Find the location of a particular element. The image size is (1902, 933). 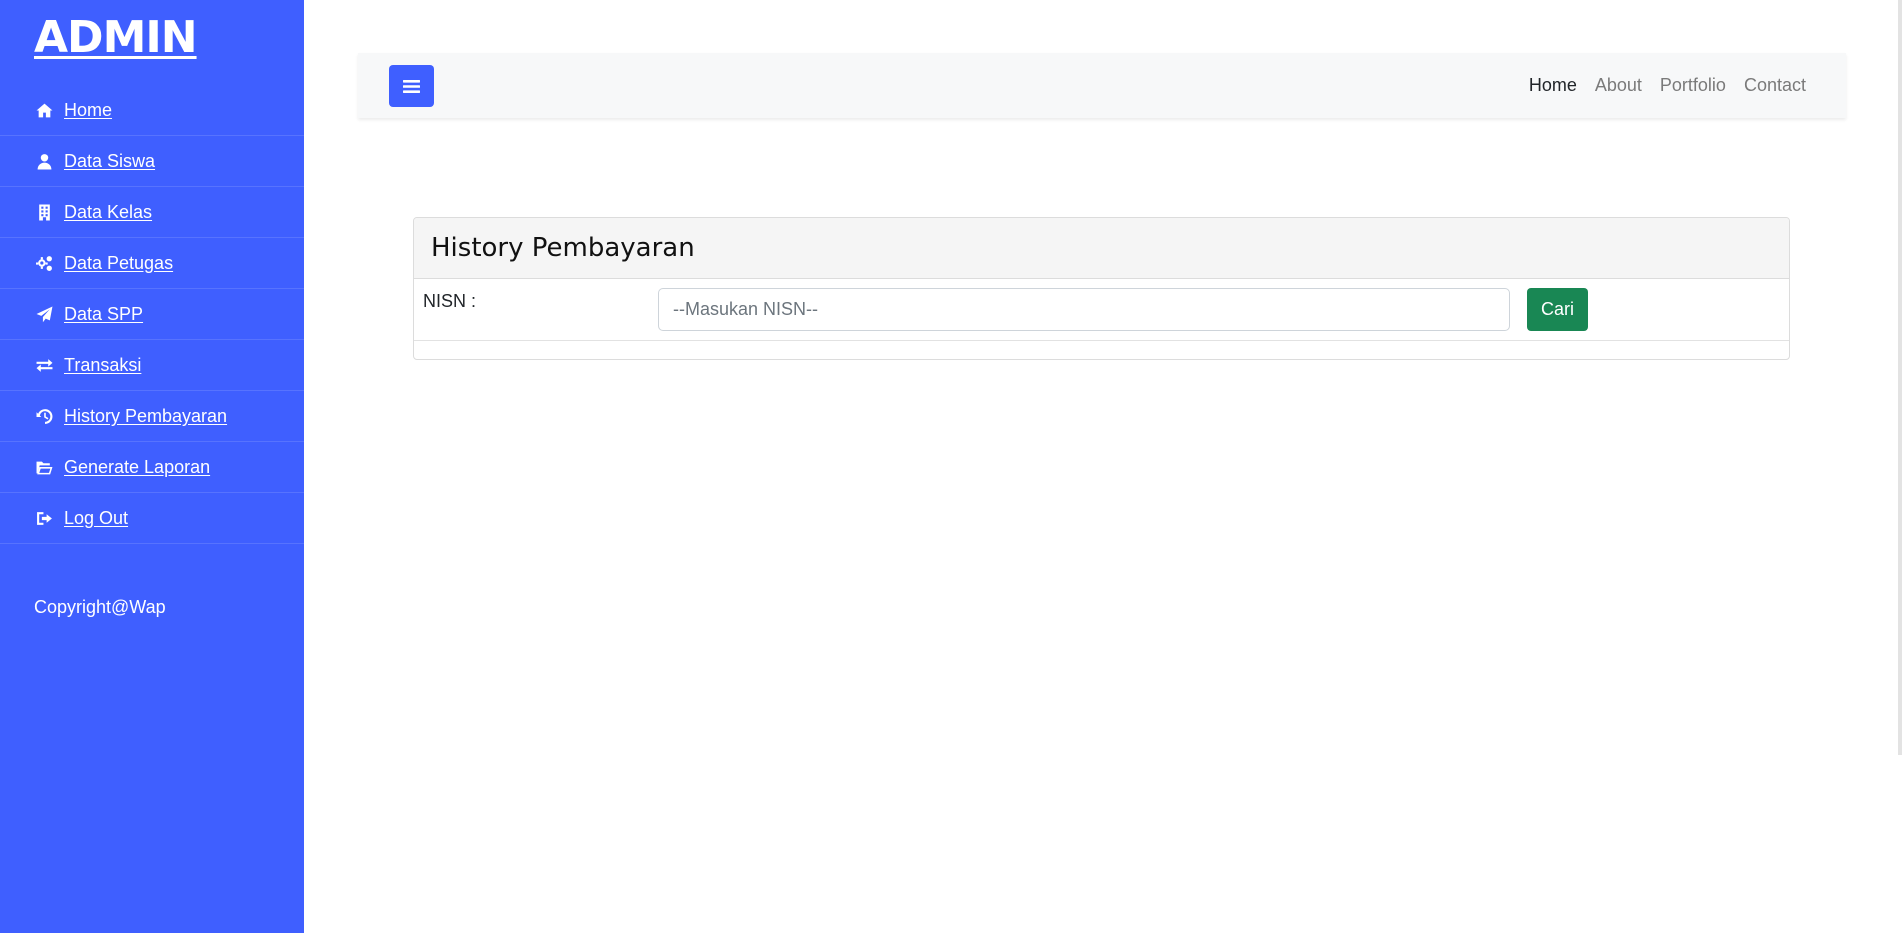

sidebar-item-label: History Pembayaran is located at coordinates (145, 416).